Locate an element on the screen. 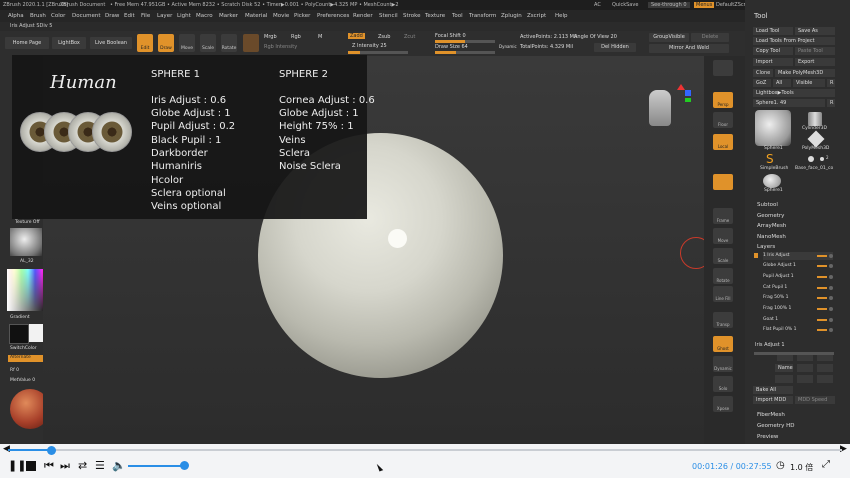  layer-item: Pupil Adjust 1 is located at coordinates (798, 277).